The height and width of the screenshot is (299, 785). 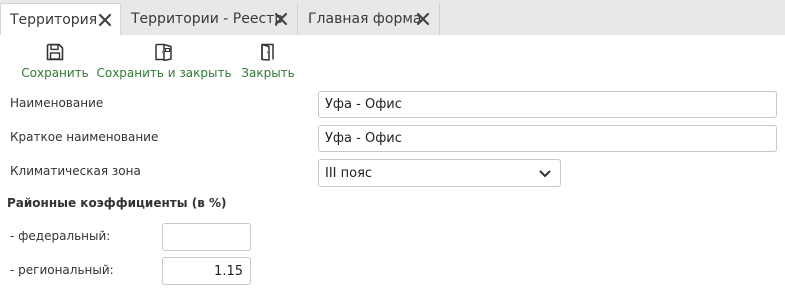 What do you see at coordinates (62, 270) in the screenshot?
I see `regional-label: - региональный:` at bounding box center [62, 270].